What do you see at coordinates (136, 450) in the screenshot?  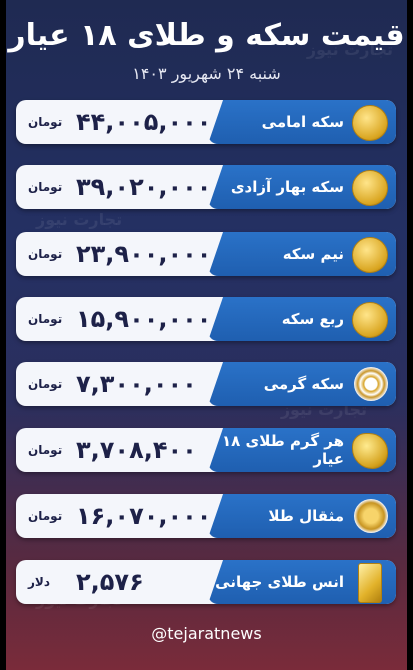 I see `price-value: ۳,۷۰۸,۴۰۰` at bounding box center [136, 450].